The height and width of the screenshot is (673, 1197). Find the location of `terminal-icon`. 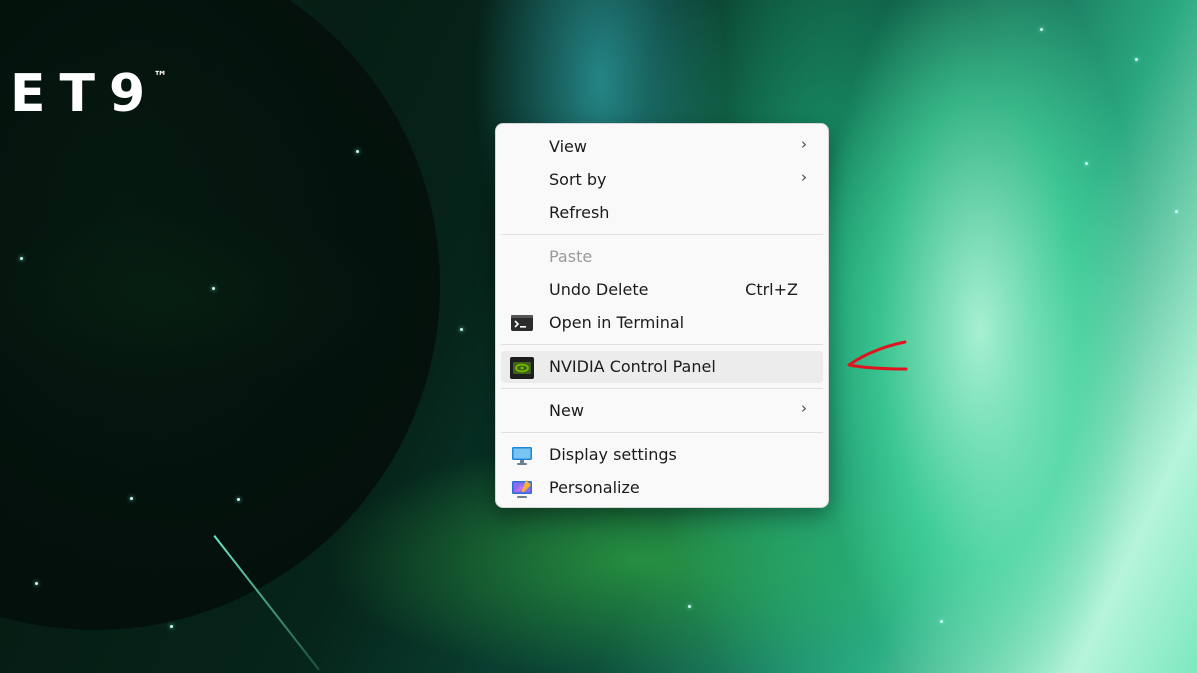

terminal-icon is located at coordinates (522, 323).